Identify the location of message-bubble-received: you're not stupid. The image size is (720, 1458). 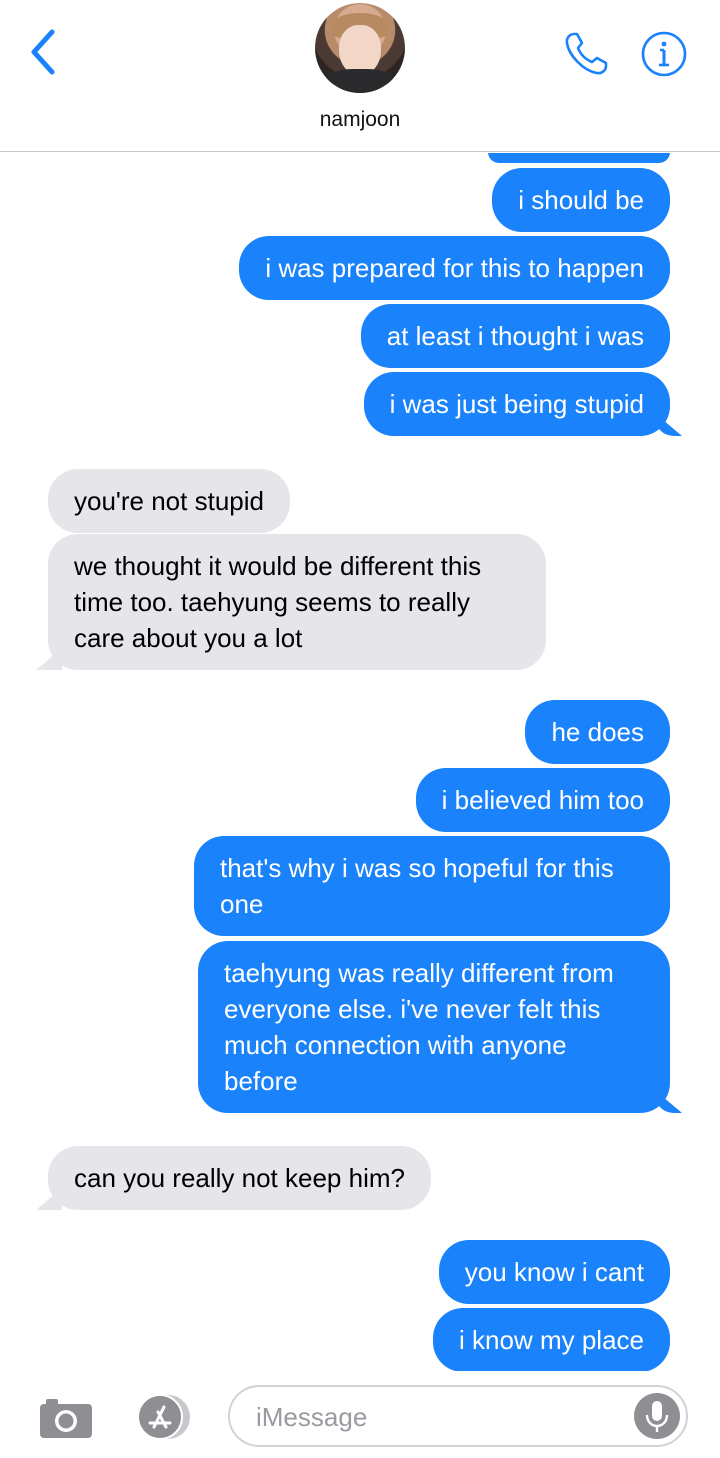
(169, 501).